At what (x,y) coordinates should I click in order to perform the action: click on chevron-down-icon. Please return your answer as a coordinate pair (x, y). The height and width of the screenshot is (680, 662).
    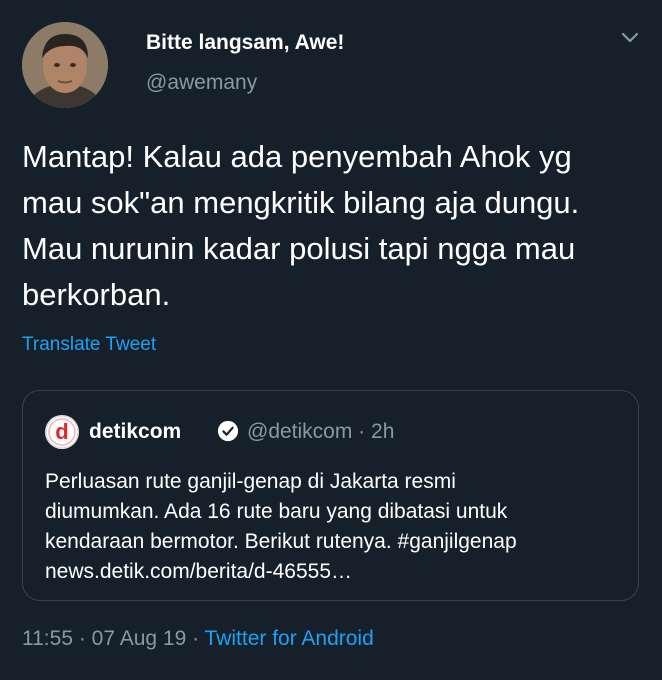
    Looking at the image, I should click on (630, 38).